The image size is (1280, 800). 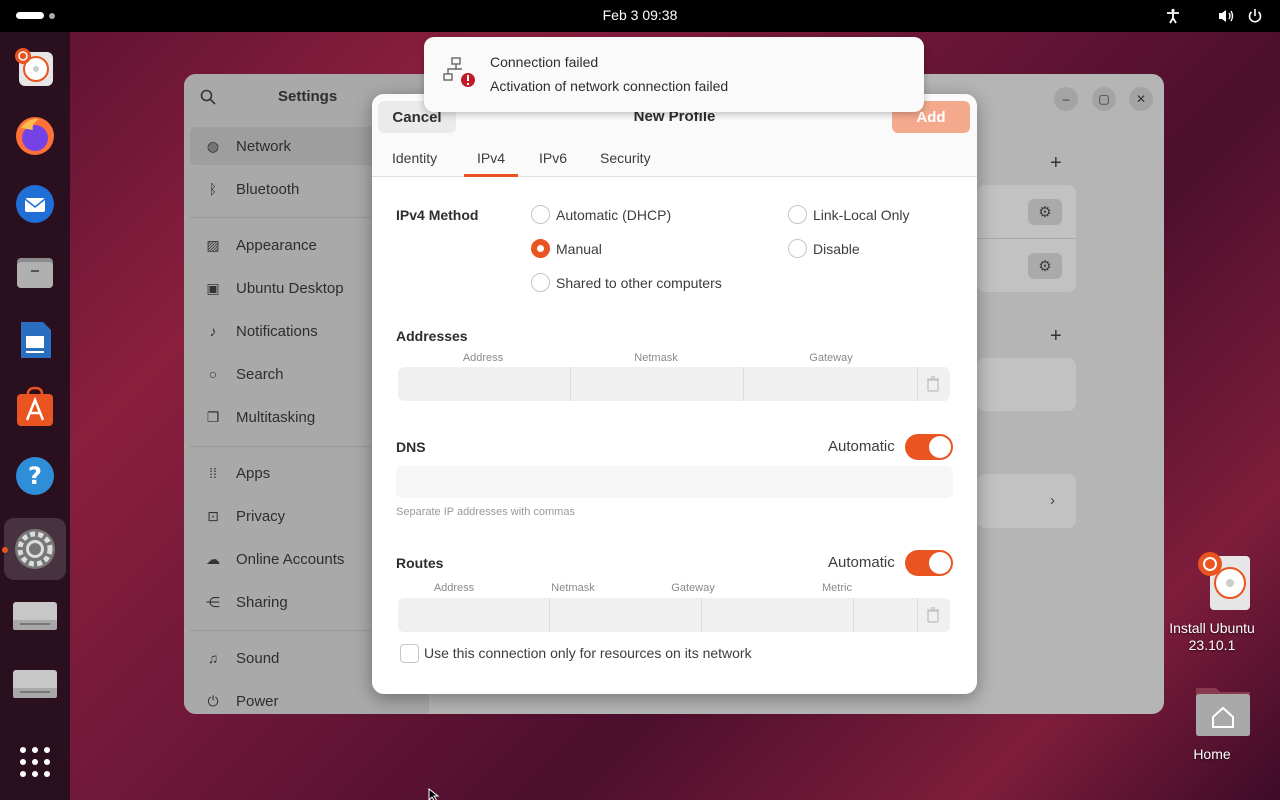 I want to click on install-ubuntu-version: 23.10.1, so click(x=1212, y=645).